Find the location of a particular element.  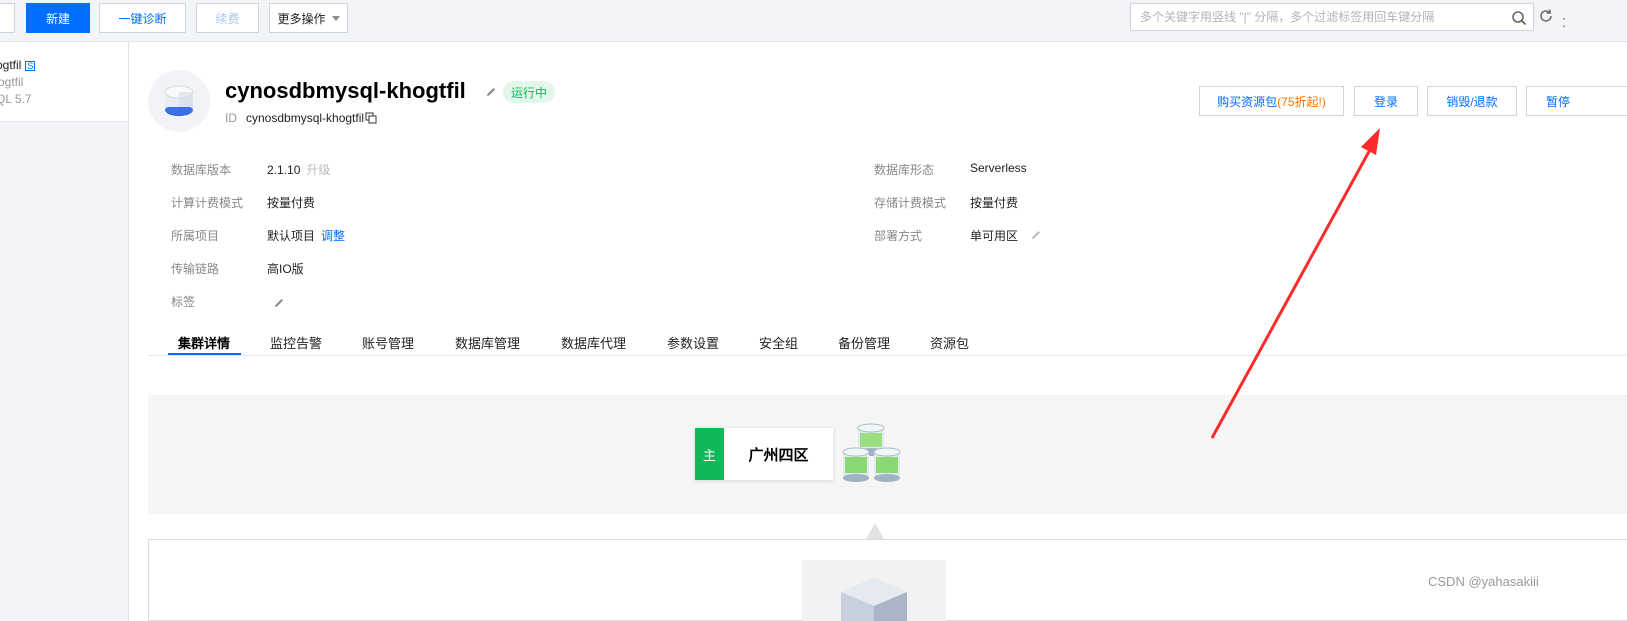

destroy-refund-button: 销毁/退款 is located at coordinates (1472, 101).